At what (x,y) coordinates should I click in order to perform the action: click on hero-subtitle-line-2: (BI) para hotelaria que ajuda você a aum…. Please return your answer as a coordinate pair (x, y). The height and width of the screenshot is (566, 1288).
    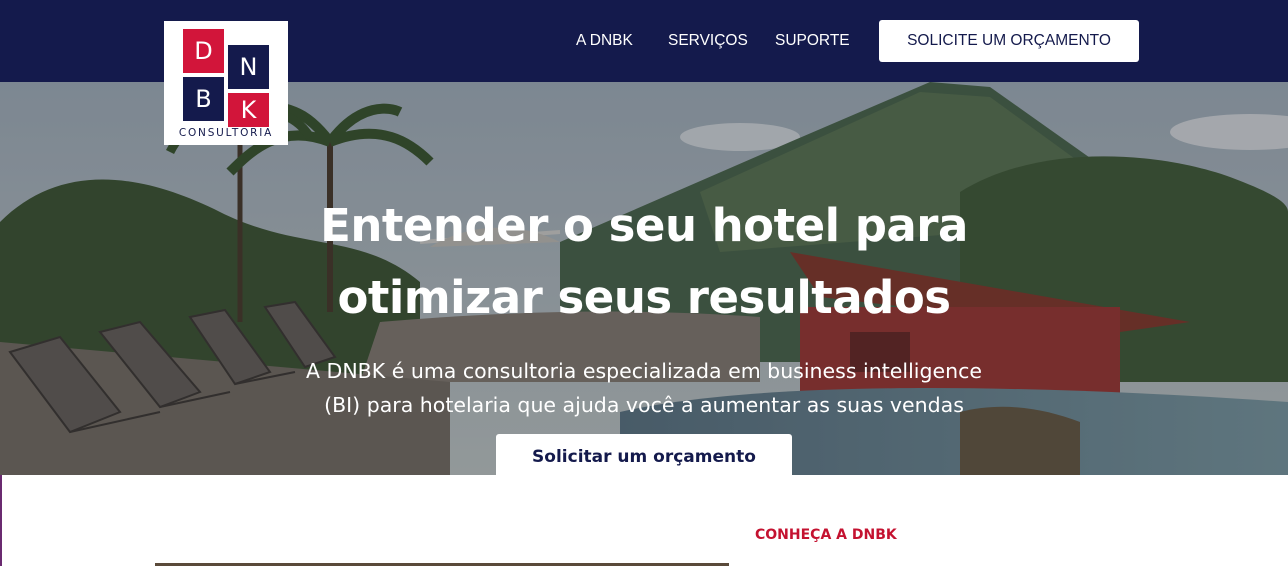
    Looking at the image, I should click on (644, 405).